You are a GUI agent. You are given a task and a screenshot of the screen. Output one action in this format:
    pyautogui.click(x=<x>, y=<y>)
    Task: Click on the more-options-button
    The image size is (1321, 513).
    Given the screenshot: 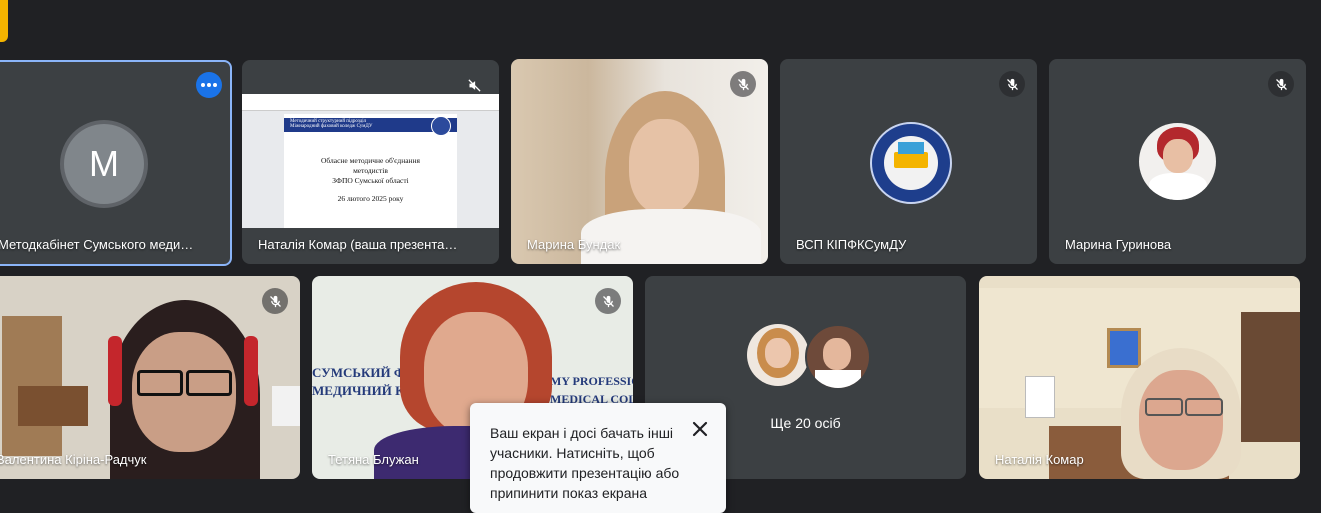 What is the action you would take?
    pyautogui.click(x=209, y=85)
    